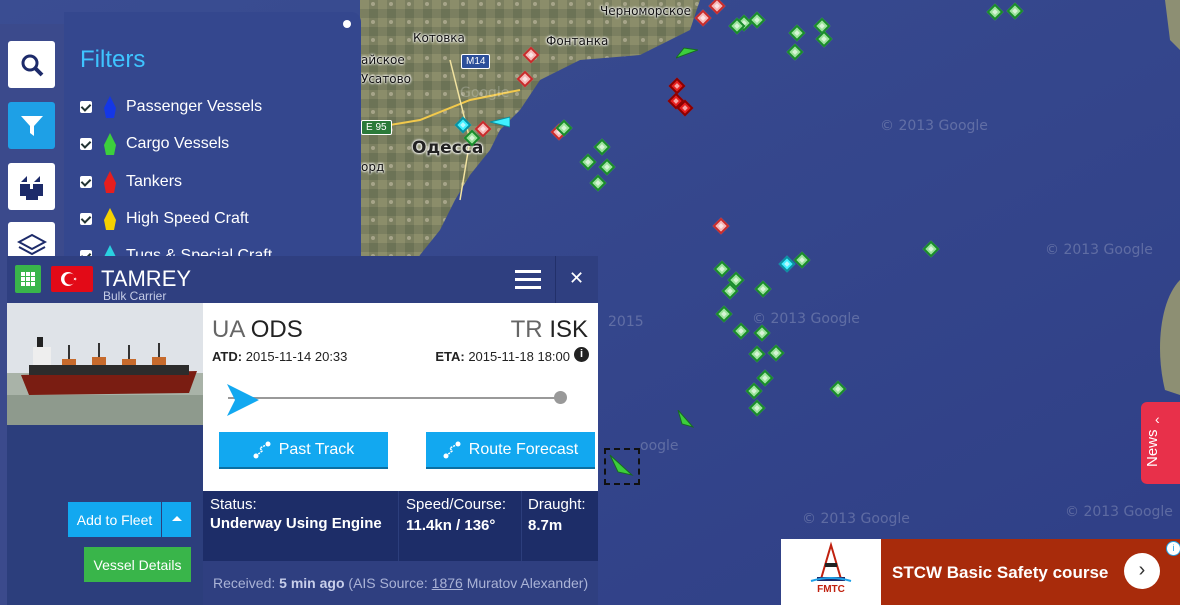 The image size is (1180, 605). What do you see at coordinates (302, 279) in the screenshot?
I see `vessel-card-header: TAMREY Bulk Carrier ✕` at bounding box center [302, 279].